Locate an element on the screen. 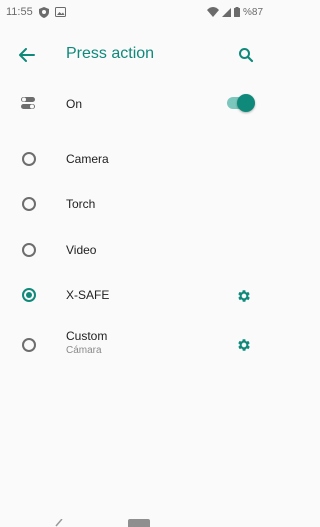 The image size is (320, 527). page-title: Press action is located at coordinates (110, 53).